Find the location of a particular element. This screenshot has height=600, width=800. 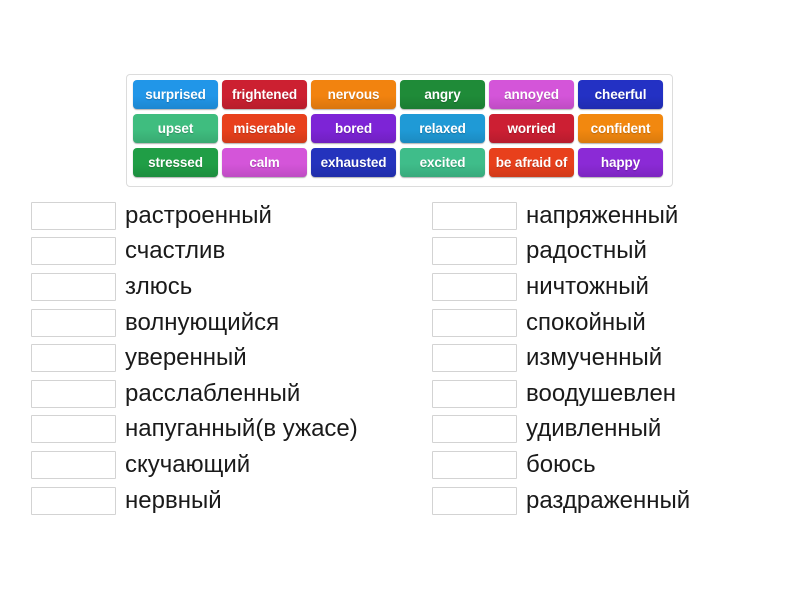

answer-label: измученный is located at coordinates (594, 358).